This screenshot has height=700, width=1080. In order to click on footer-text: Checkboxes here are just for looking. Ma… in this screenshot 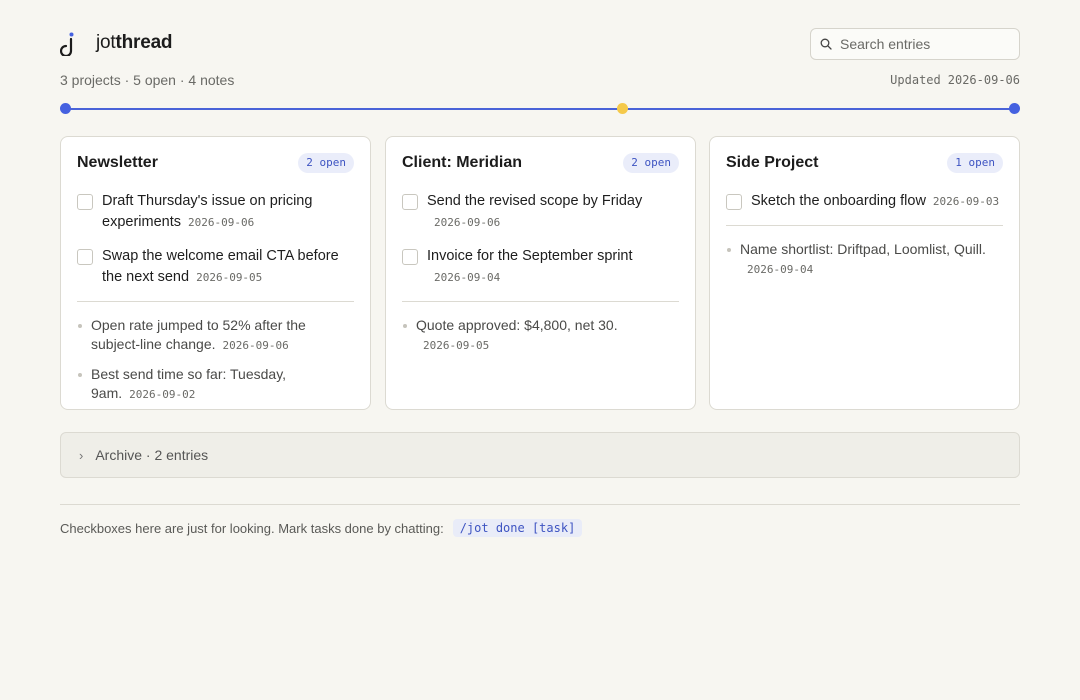, I will do `click(252, 528)`.